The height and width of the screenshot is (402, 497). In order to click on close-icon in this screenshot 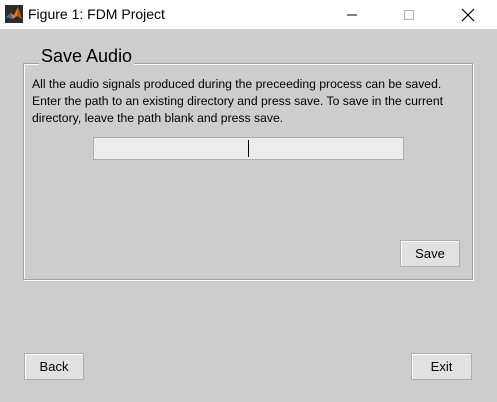, I will do `click(468, 15)`.